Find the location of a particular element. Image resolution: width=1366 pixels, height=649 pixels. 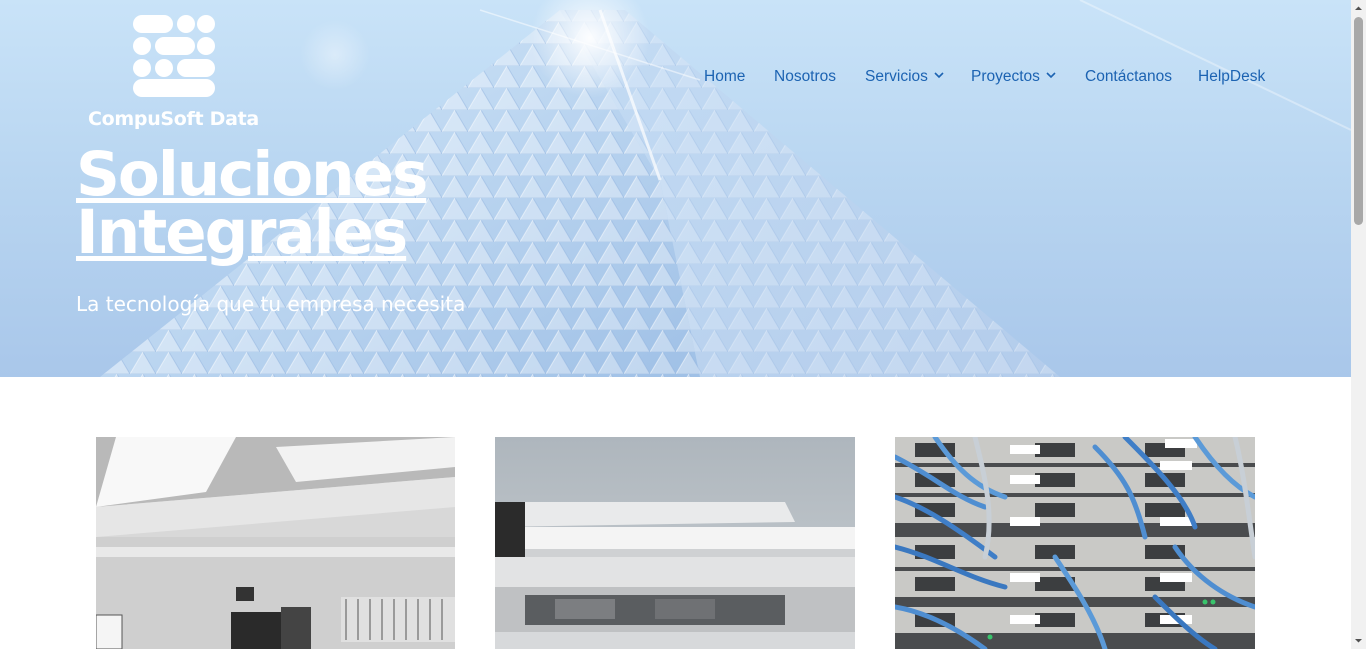

nav-item-label: HelpDesk is located at coordinates (1232, 76).